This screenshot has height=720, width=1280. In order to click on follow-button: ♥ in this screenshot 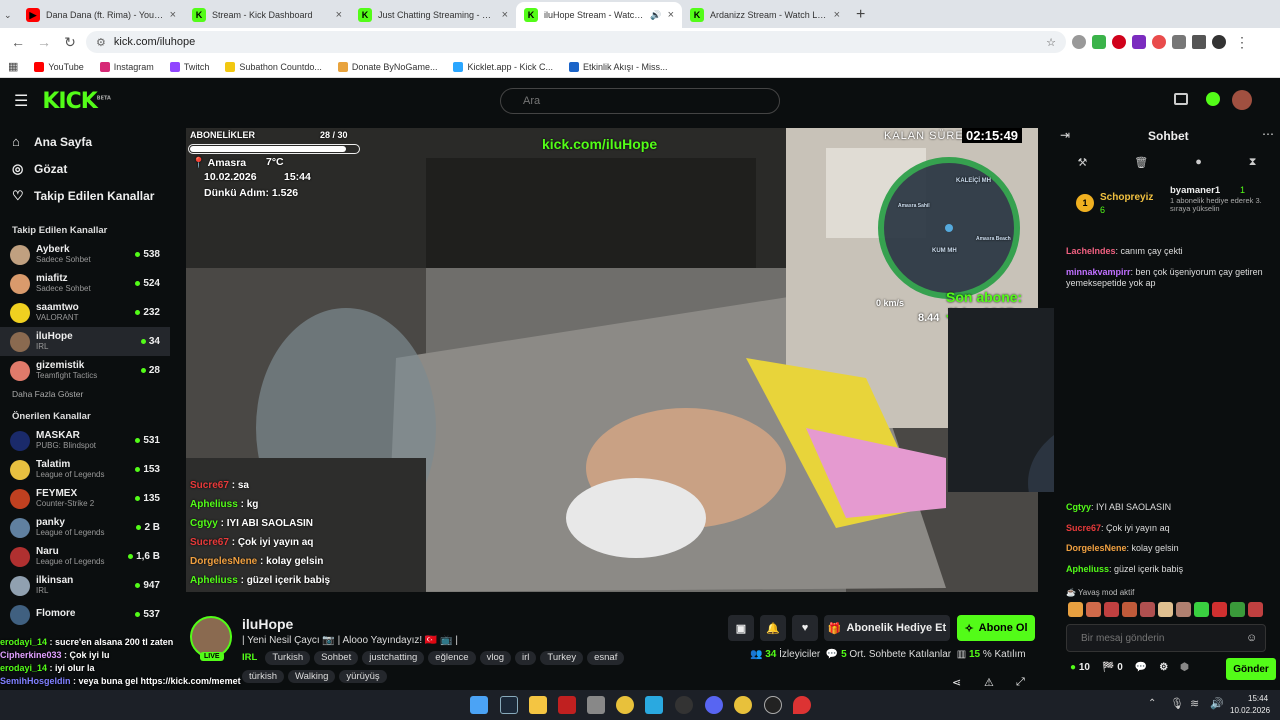, I will do `click(805, 628)`.